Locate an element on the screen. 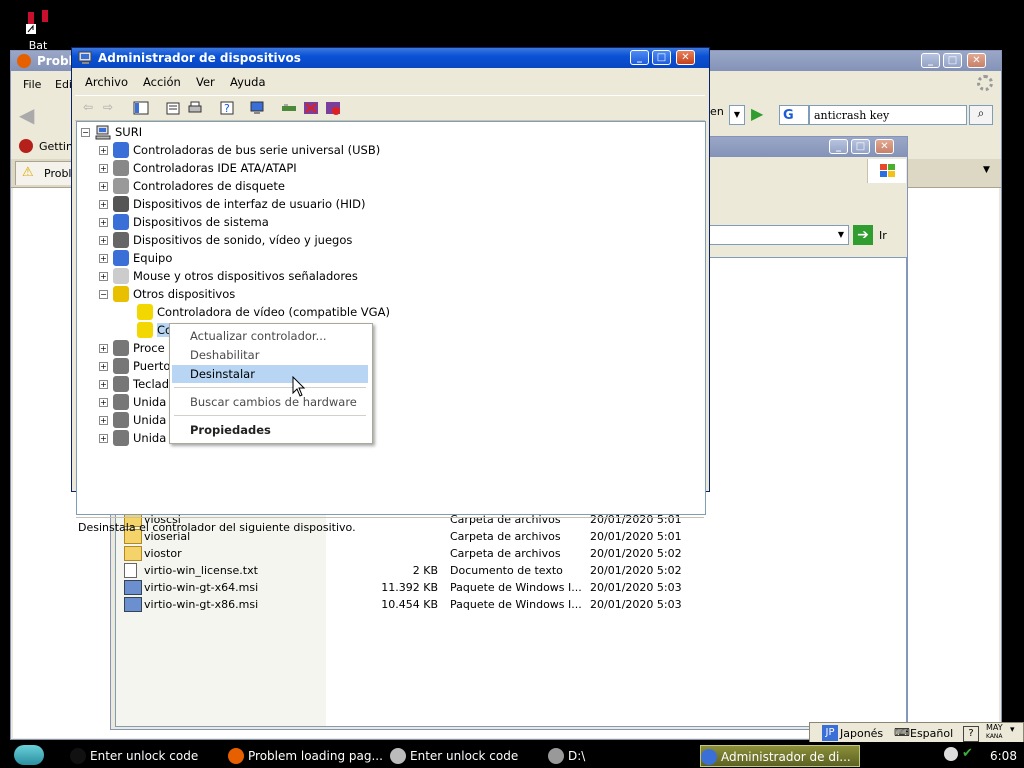 This screenshot has width=1024, height=768. tray-shield-icon is located at coordinates (951, 754).